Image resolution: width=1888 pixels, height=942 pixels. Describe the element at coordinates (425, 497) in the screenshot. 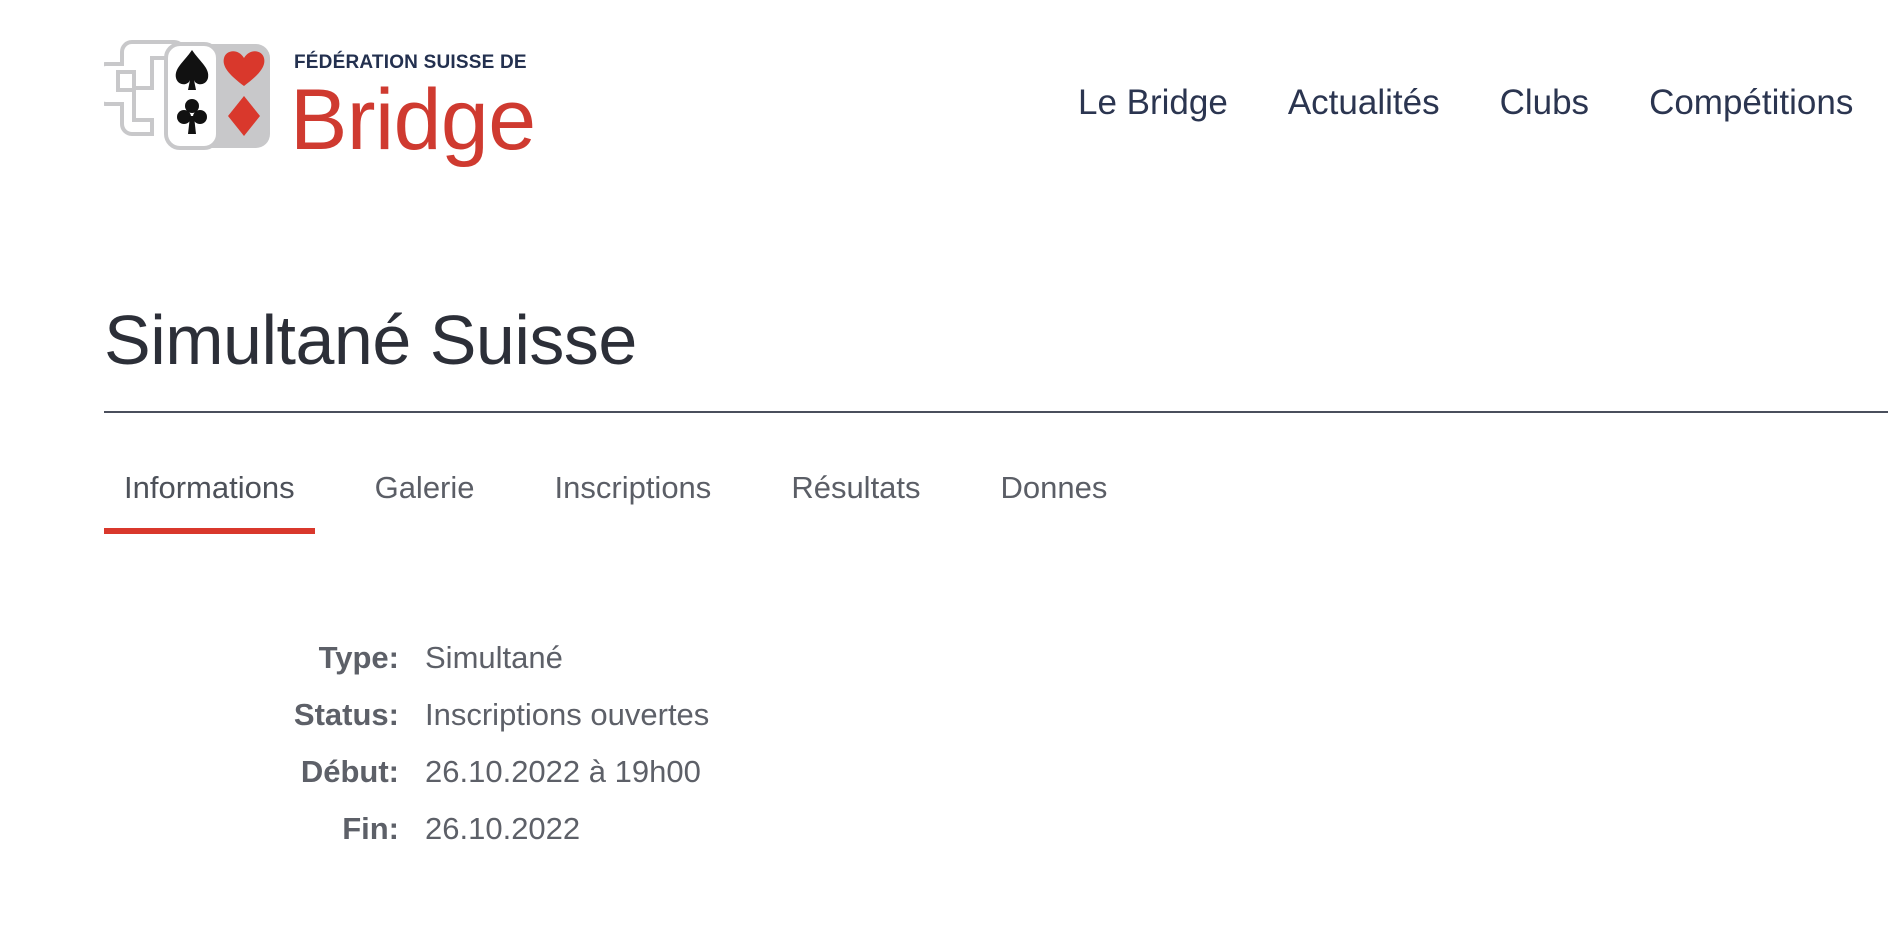

I see `tab-galerie: Galerie` at that location.